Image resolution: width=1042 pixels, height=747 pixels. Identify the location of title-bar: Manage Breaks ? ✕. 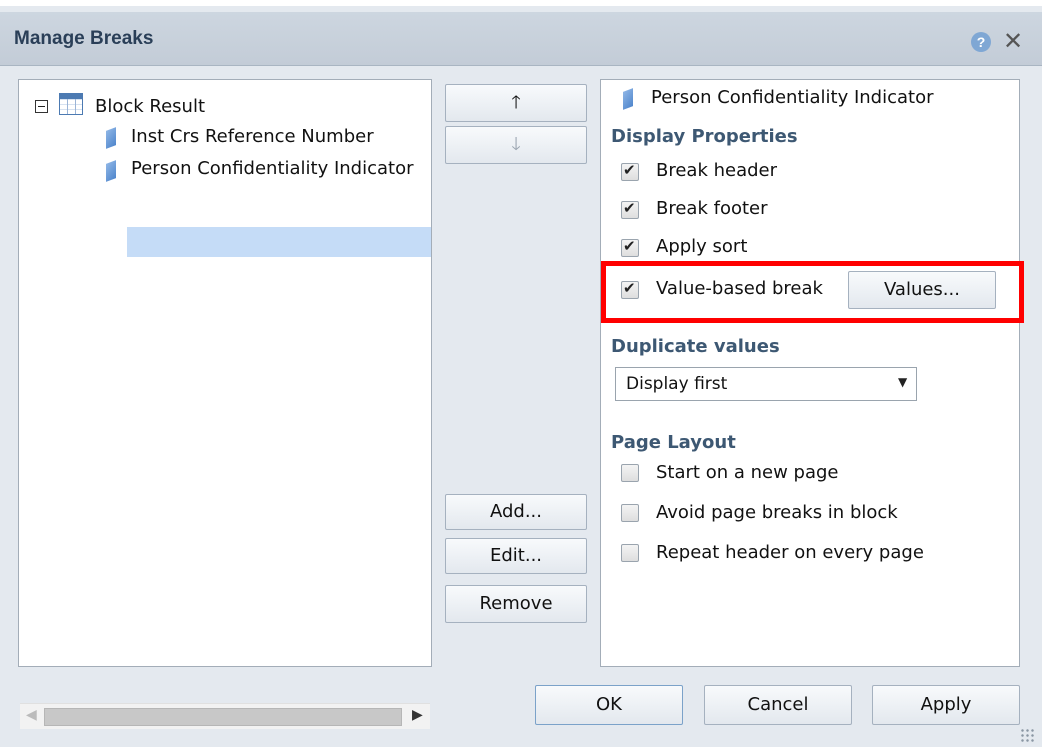
(521, 39).